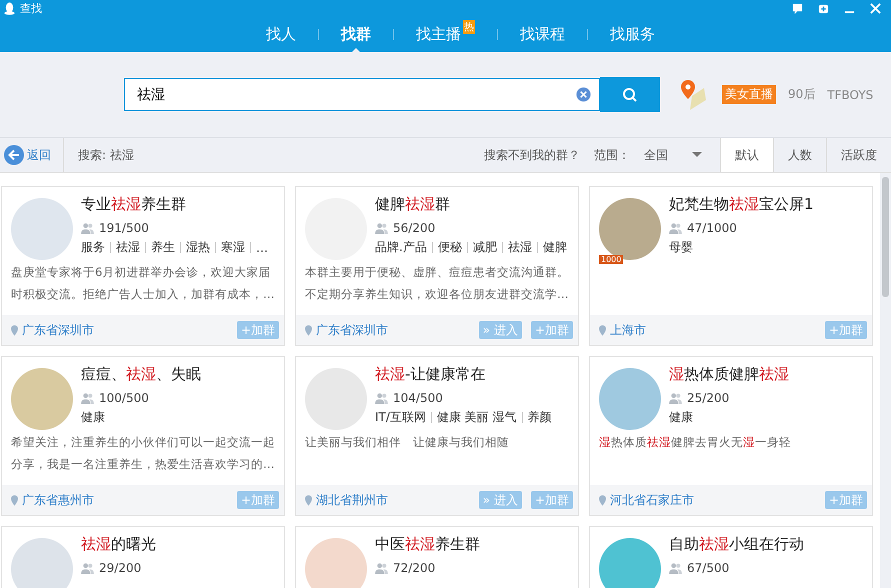 The width and height of the screenshot is (891, 588). I want to click on back-link: 返回, so click(32, 155).